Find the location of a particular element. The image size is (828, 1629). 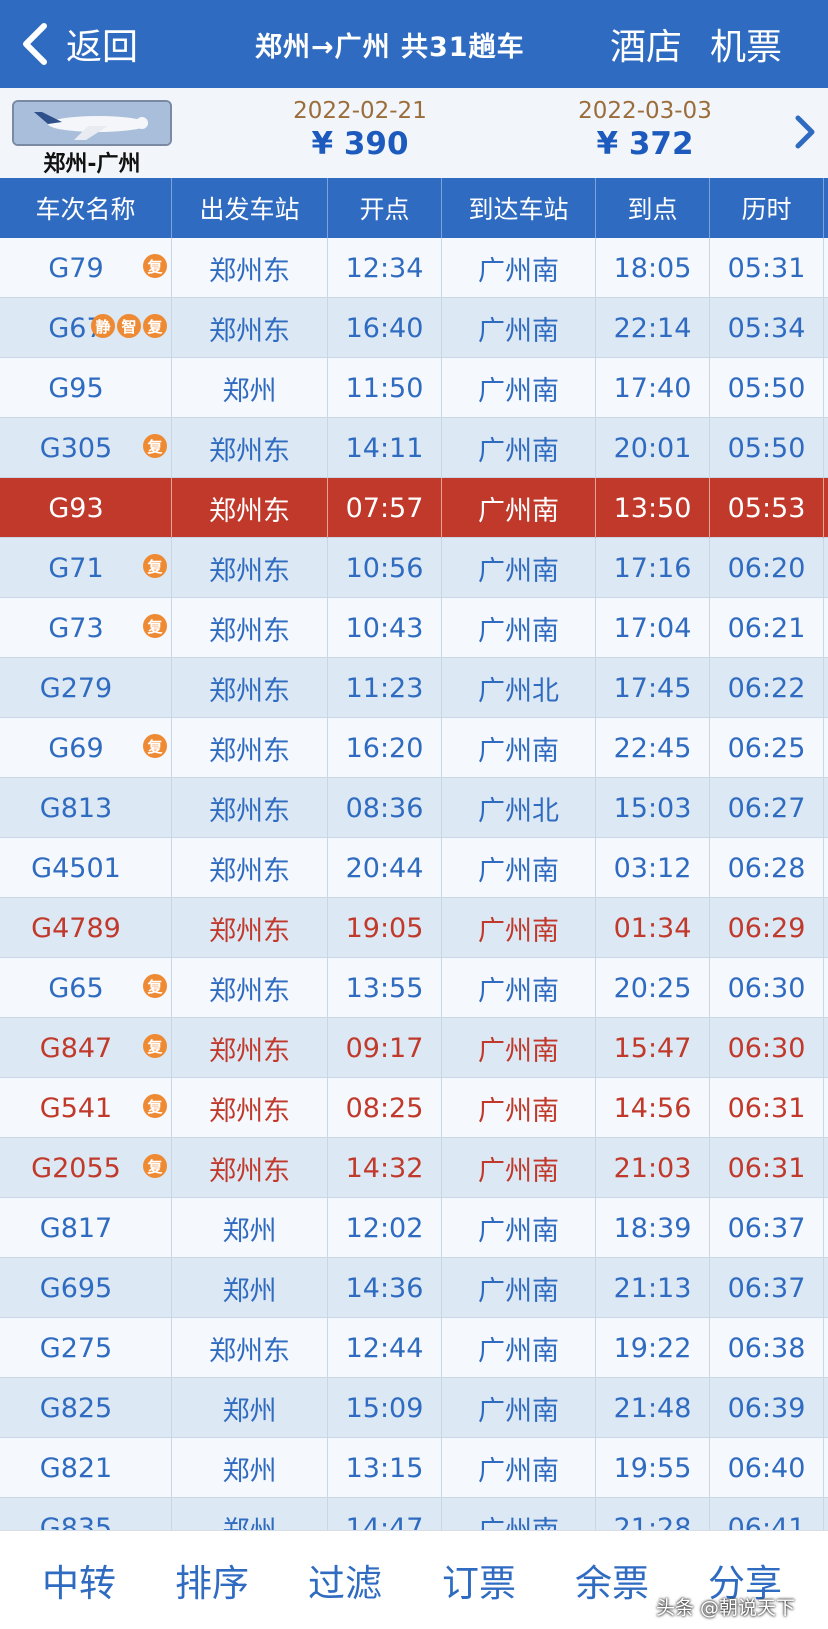

hotel-button: 酒店 is located at coordinates (646, 44).